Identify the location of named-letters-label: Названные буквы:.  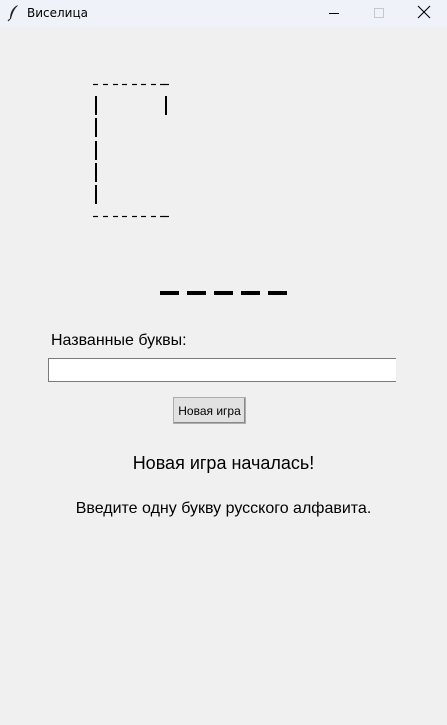
(119, 340).